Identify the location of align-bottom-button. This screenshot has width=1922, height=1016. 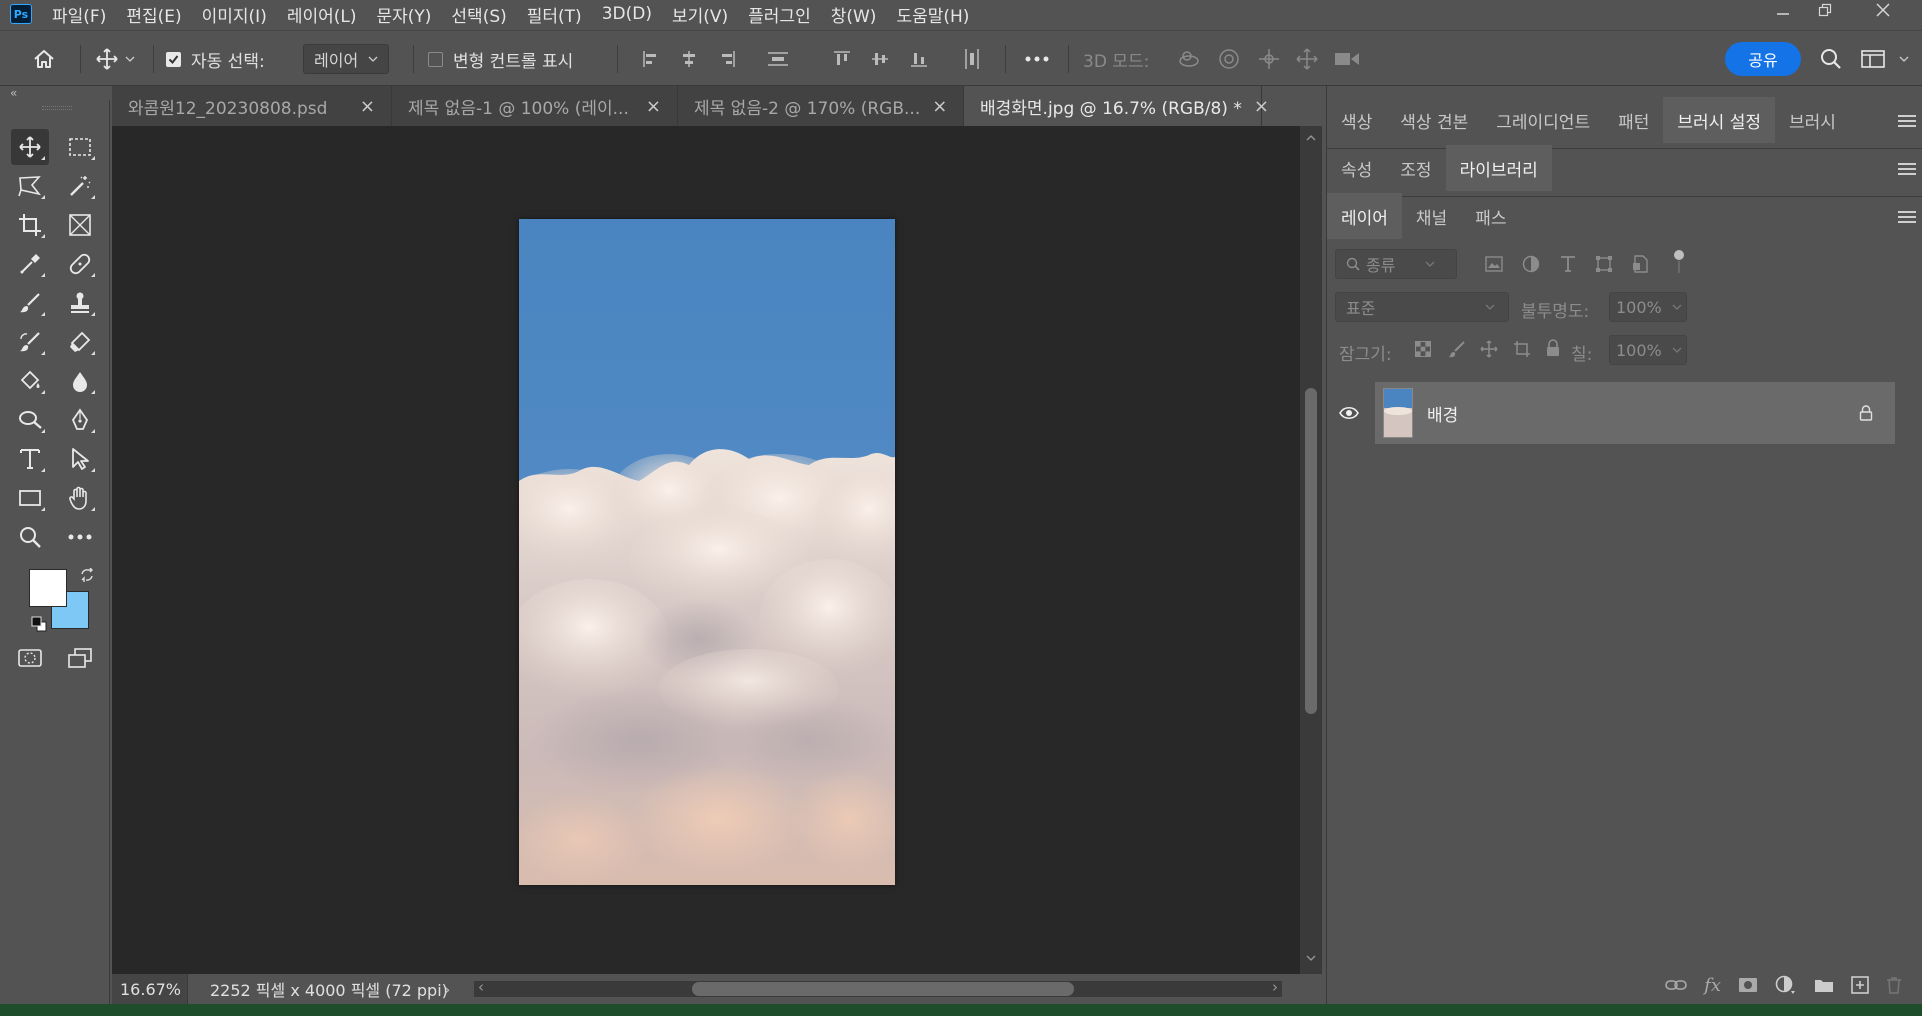
(919, 59).